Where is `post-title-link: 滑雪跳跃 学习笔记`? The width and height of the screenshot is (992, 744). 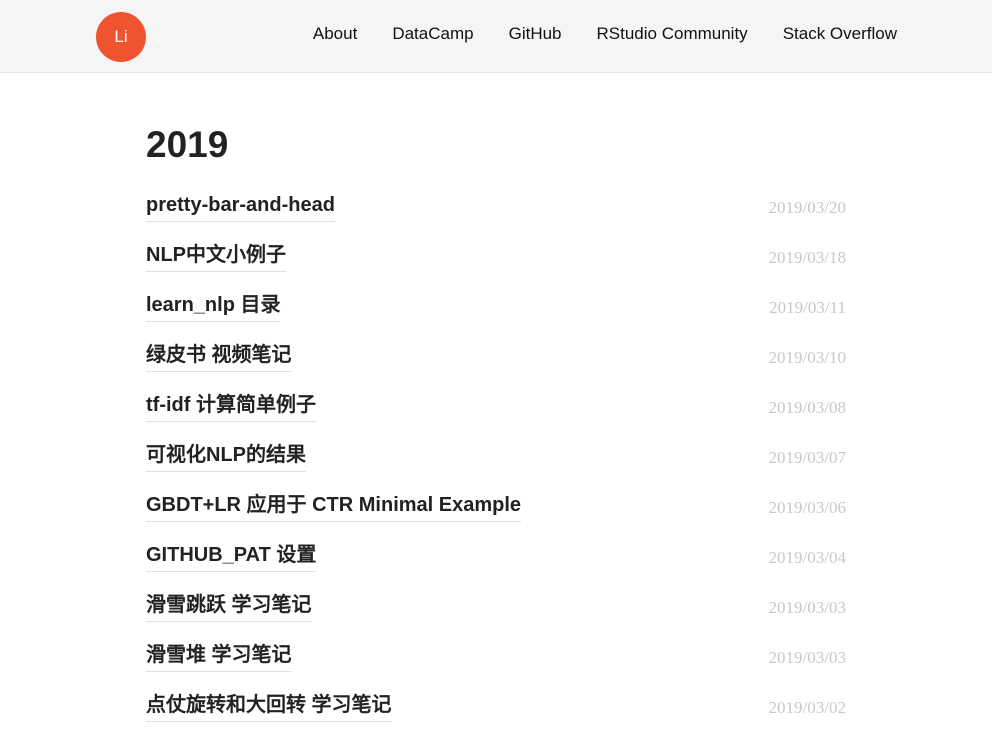
post-title-link: 滑雪跳跃 学习笔记 is located at coordinates (229, 607).